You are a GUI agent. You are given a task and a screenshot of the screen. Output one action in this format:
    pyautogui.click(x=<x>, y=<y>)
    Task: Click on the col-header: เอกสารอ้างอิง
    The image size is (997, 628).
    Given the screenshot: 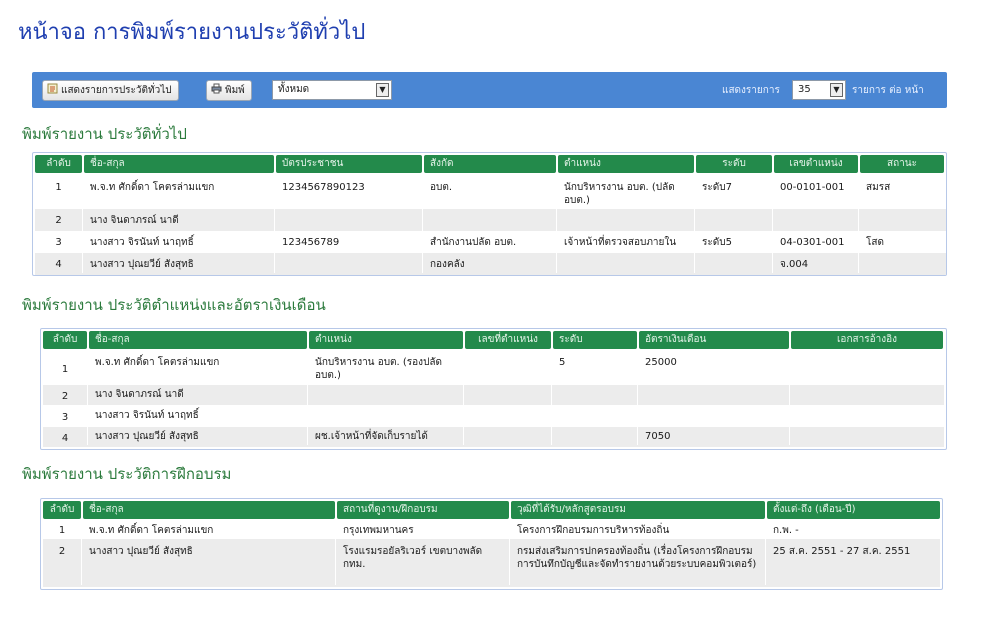 What is the action you would take?
    pyautogui.click(x=867, y=340)
    